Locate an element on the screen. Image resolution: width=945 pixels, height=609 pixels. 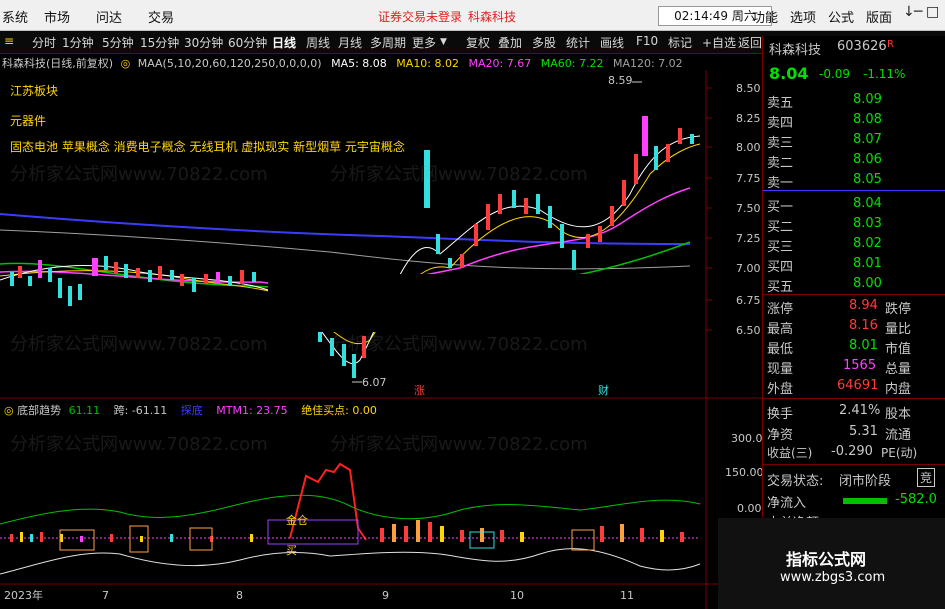
bid-price: 8.03 is located at coordinates (867, 223).